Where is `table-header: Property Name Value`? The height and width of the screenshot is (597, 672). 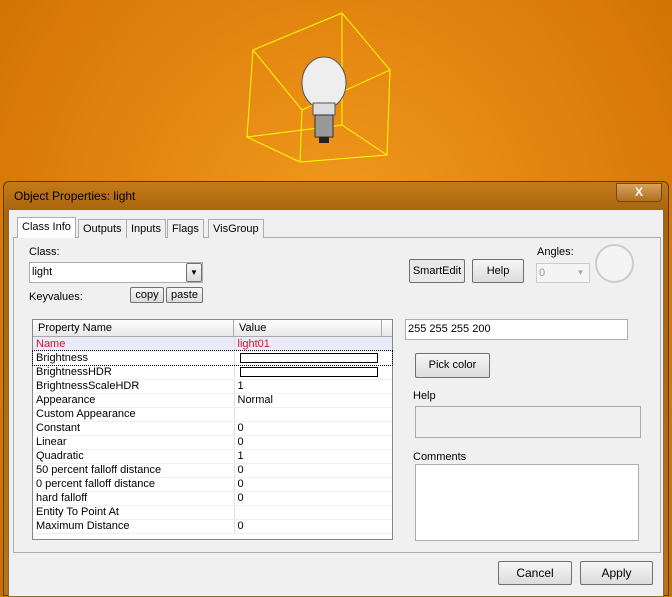
table-header: Property Name Value is located at coordinates (212, 328).